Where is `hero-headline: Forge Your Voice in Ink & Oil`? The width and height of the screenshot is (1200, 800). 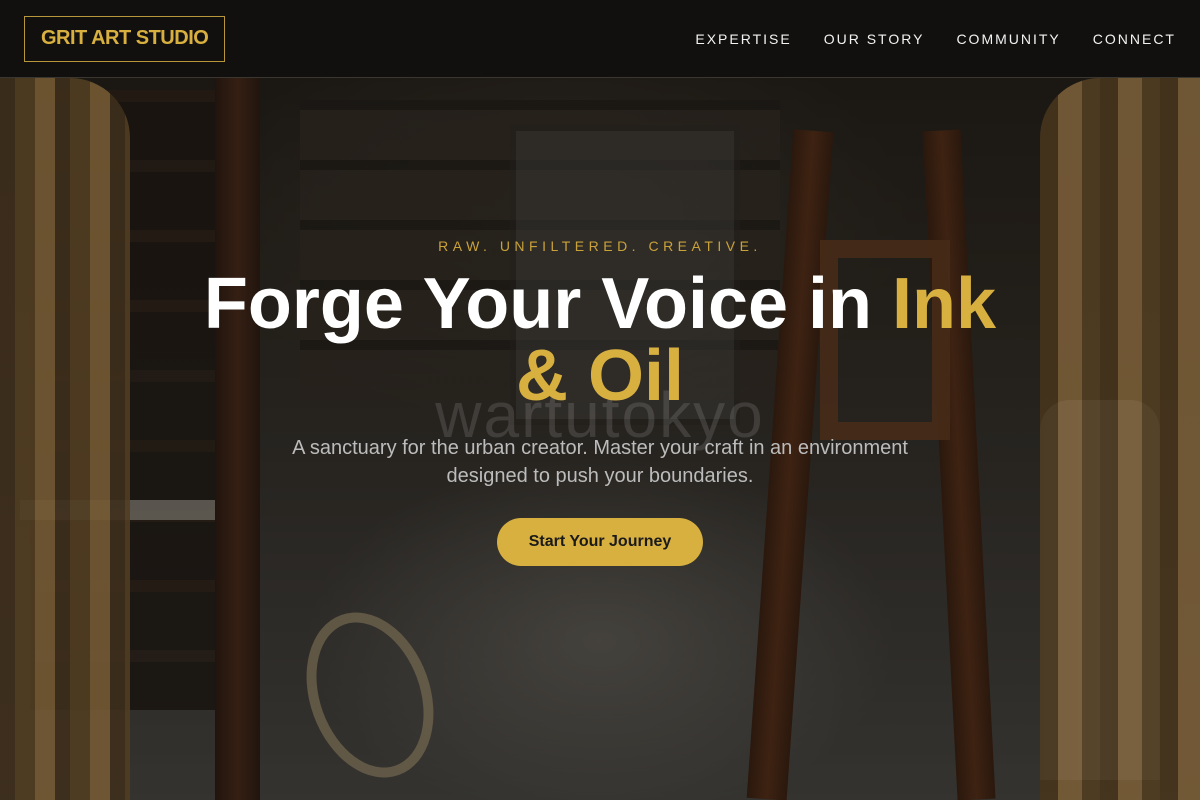
hero-headline: Forge Your Voice in Ink & Oil is located at coordinates (600, 340).